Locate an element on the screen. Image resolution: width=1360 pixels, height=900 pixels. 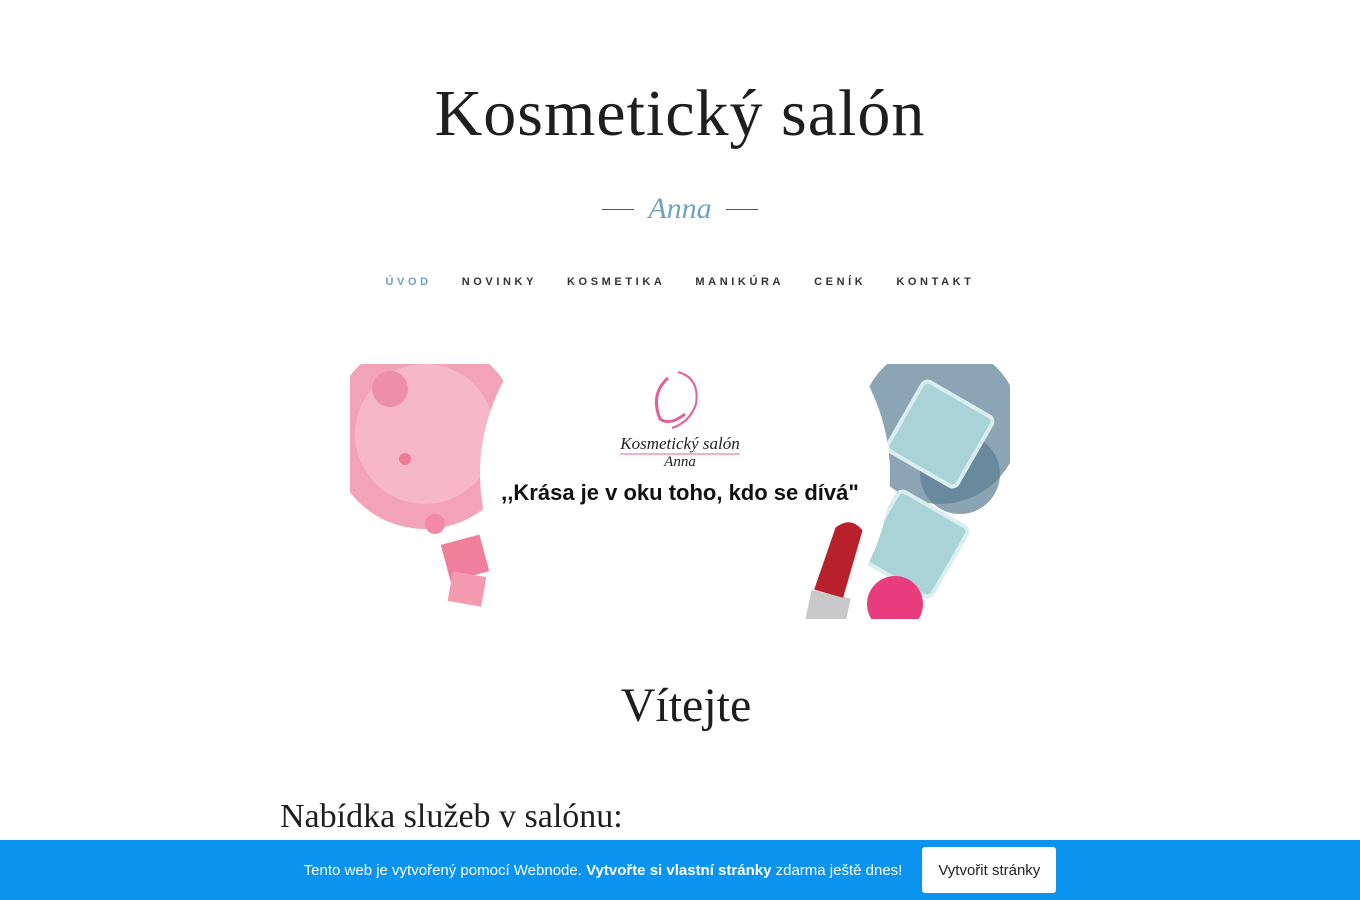
services-heading: Nabídka služeb v salónu: is located at coordinates (451, 816).